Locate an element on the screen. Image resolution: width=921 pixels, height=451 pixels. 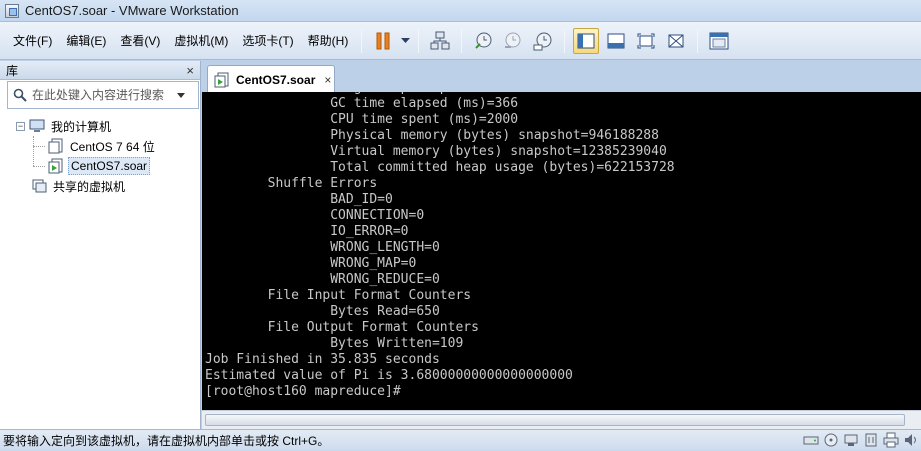
unity-icon is located at coordinates (676, 40).